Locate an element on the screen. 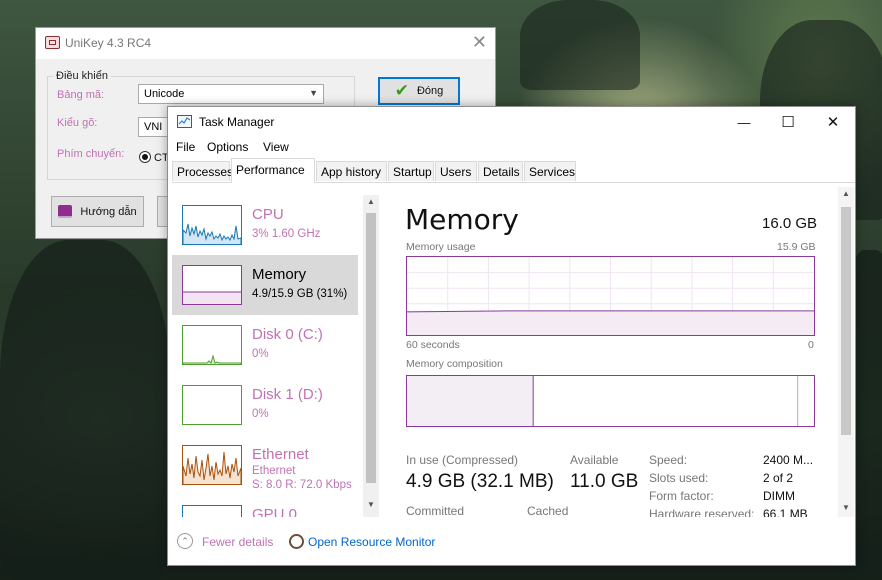 The width and height of the screenshot is (882, 580). tm-title: Task Manager is located at coordinates (237, 122).